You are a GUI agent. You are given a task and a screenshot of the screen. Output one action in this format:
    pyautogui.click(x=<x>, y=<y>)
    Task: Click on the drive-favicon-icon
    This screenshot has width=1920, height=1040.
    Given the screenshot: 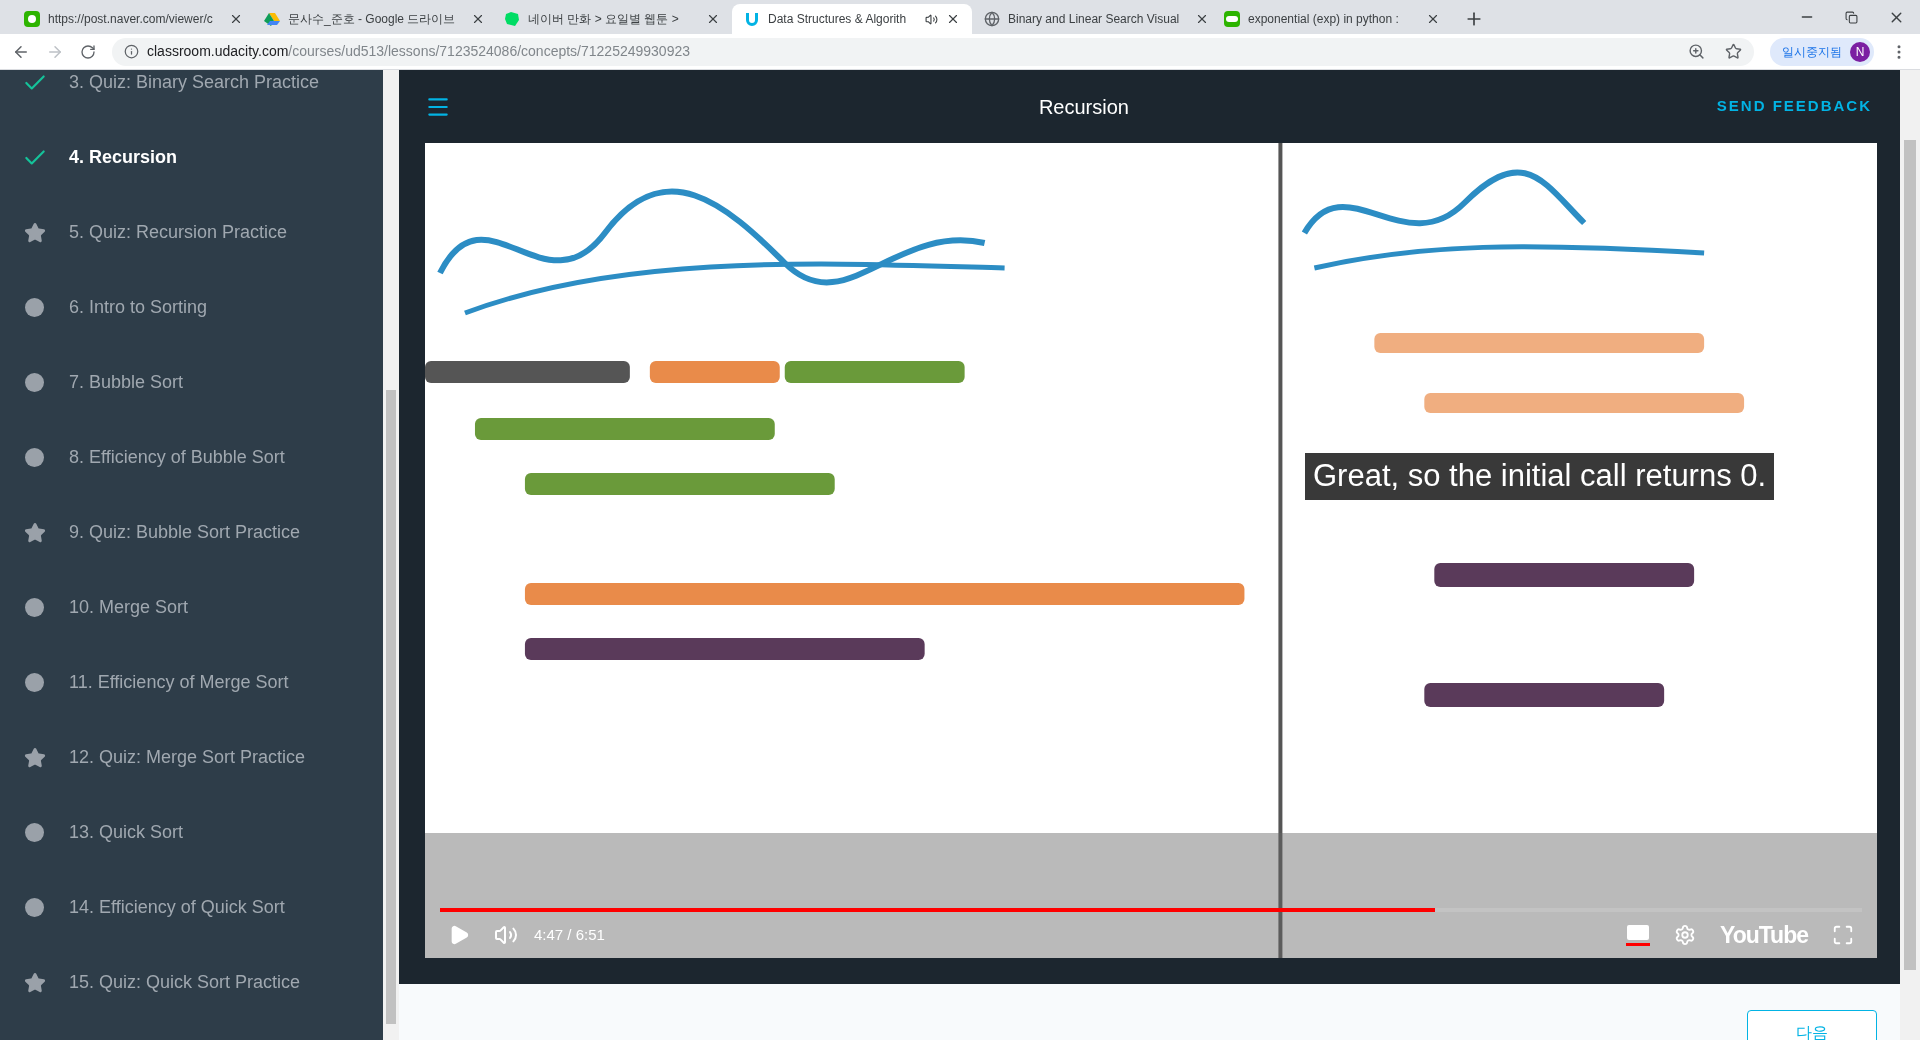 What is the action you would take?
    pyautogui.click(x=272, y=19)
    